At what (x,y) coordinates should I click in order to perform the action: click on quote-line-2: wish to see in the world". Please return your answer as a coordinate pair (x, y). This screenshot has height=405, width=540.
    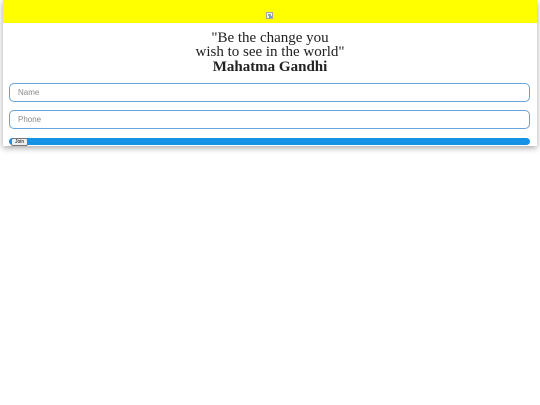
    Looking at the image, I should click on (270, 52).